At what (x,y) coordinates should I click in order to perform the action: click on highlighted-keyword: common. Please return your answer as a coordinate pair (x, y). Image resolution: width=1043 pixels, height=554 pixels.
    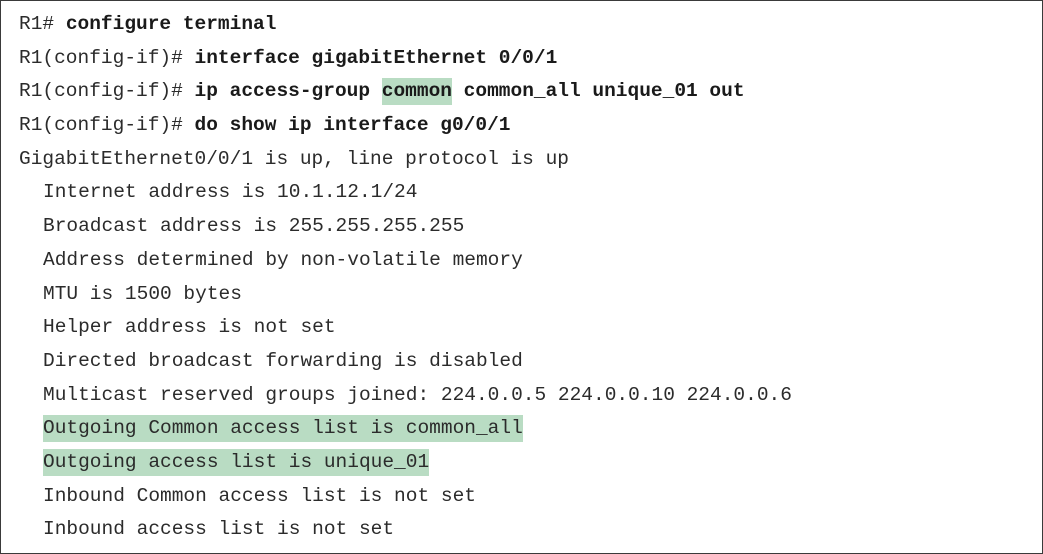
    Looking at the image, I should click on (416, 92).